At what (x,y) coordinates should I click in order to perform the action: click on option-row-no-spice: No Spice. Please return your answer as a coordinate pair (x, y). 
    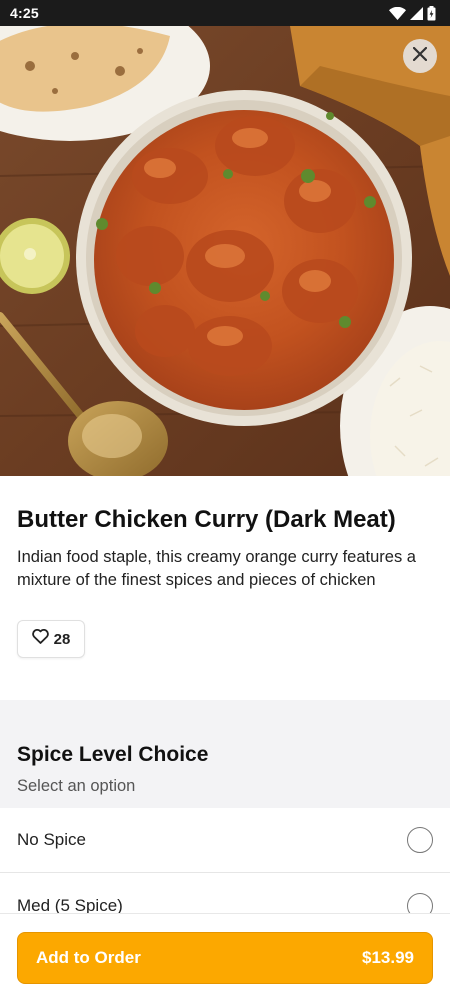
    Looking at the image, I should click on (225, 840).